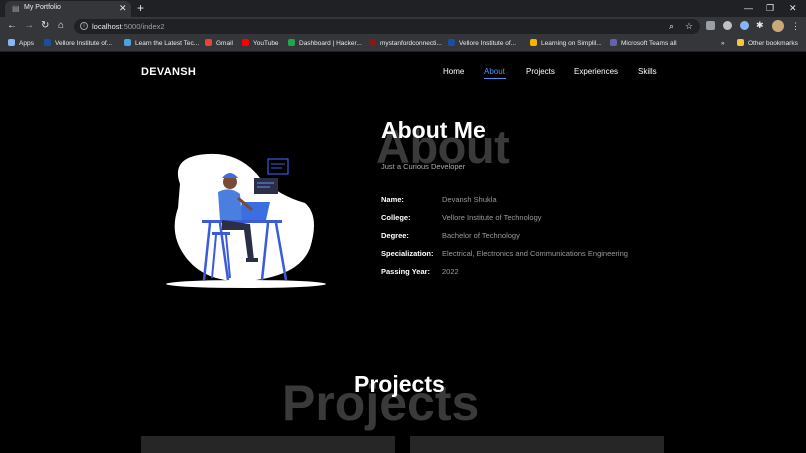 The width and height of the screenshot is (806, 453). What do you see at coordinates (495, 78) in the screenshot?
I see `active-nav-underline` at bounding box center [495, 78].